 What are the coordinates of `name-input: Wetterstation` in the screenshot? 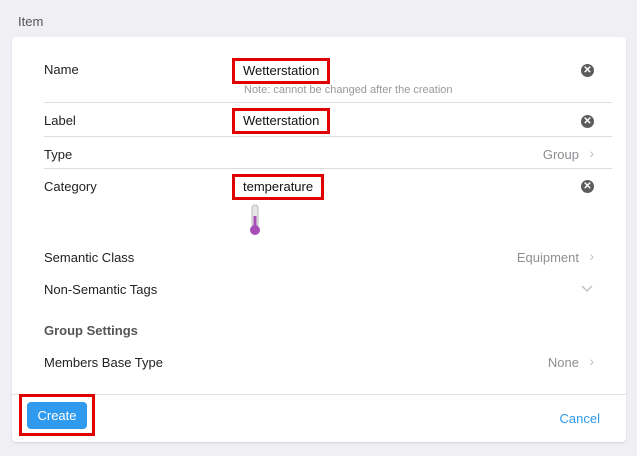 It's located at (281, 71).